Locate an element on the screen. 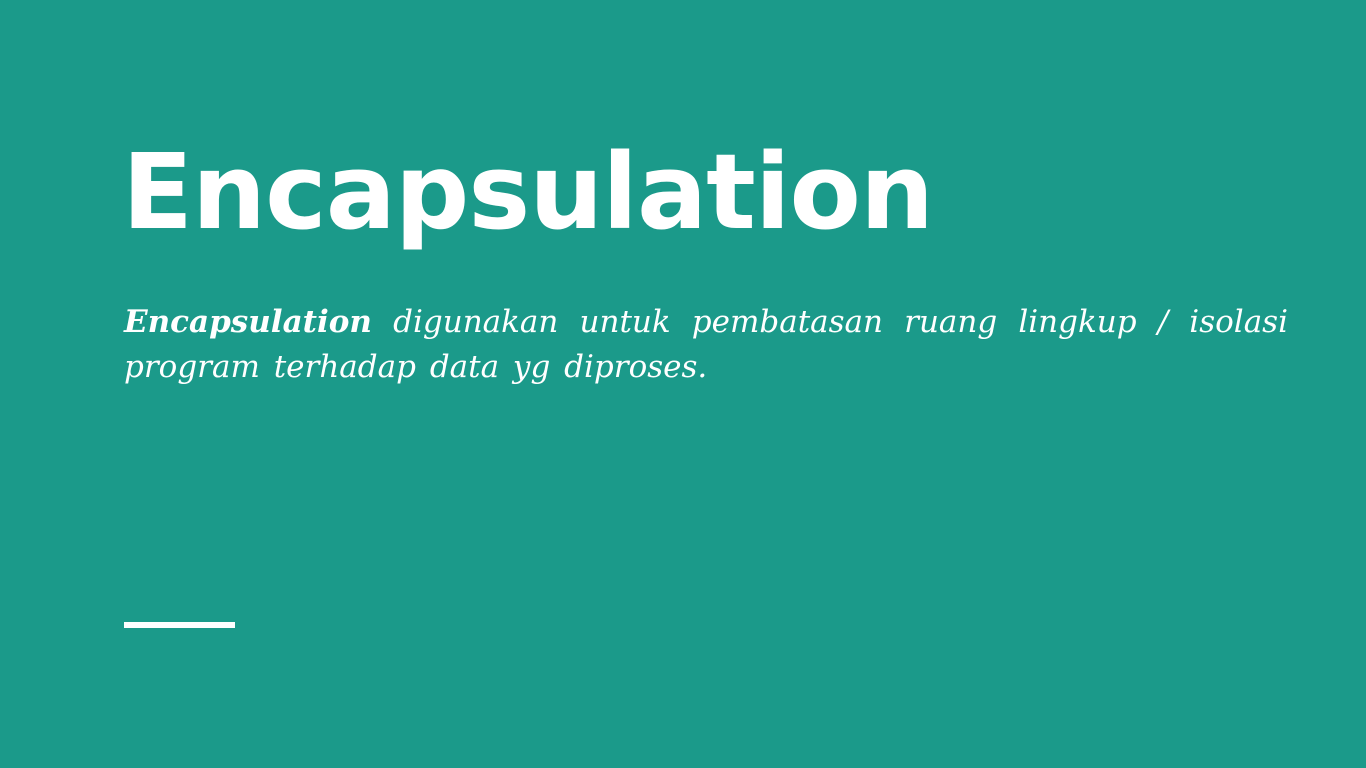 Image resolution: width=1366 pixels, height=768 pixels. body-term: Encapsulation is located at coordinates (248, 322).